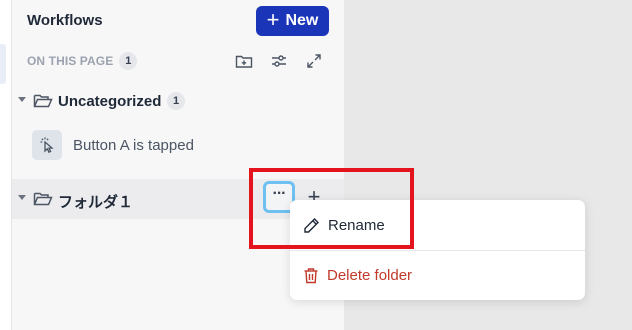  Describe the element at coordinates (356, 225) in the screenshot. I see `rename-label: Rename` at that location.